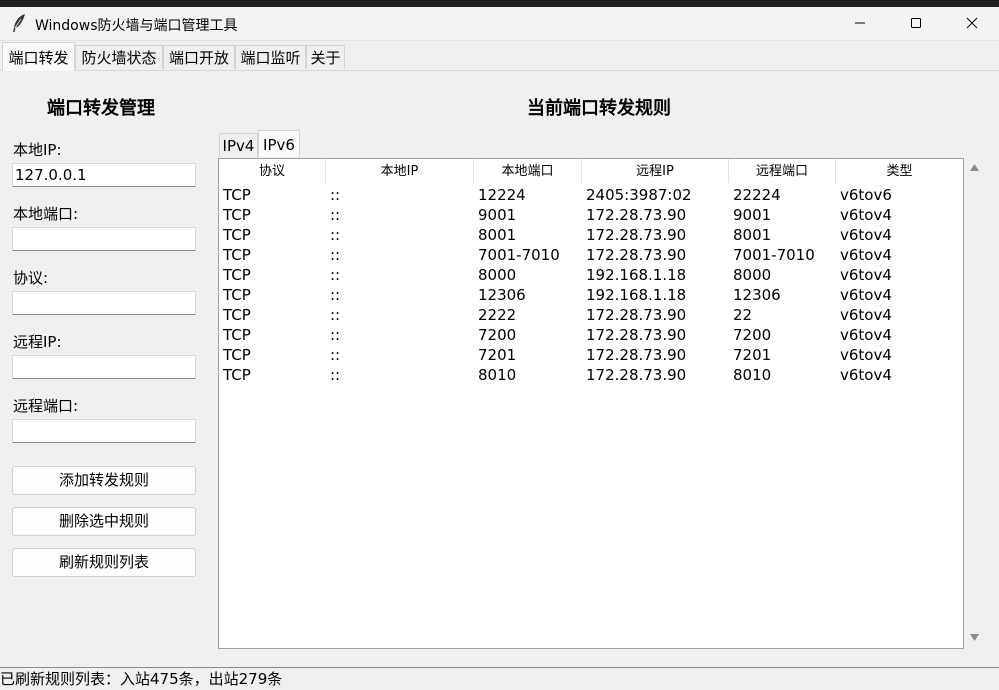  What do you see at coordinates (502, 195) in the screenshot?
I see `cell-local-port: 12224` at bounding box center [502, 195].